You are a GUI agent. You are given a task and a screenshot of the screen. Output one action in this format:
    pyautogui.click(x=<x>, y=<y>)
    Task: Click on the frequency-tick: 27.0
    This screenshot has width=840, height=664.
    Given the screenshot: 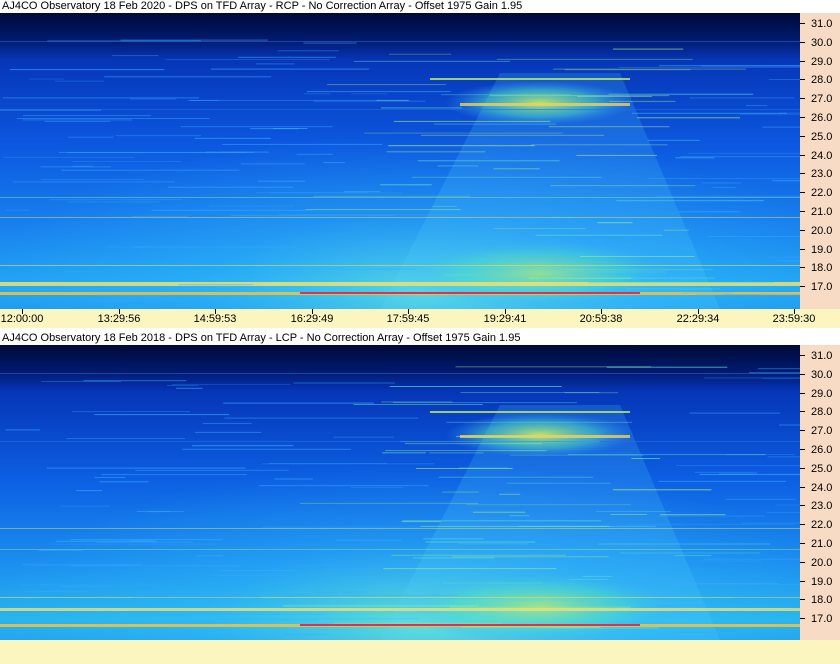 What is the action you would take?
    pyautogui.click(x=820, y=431)
    